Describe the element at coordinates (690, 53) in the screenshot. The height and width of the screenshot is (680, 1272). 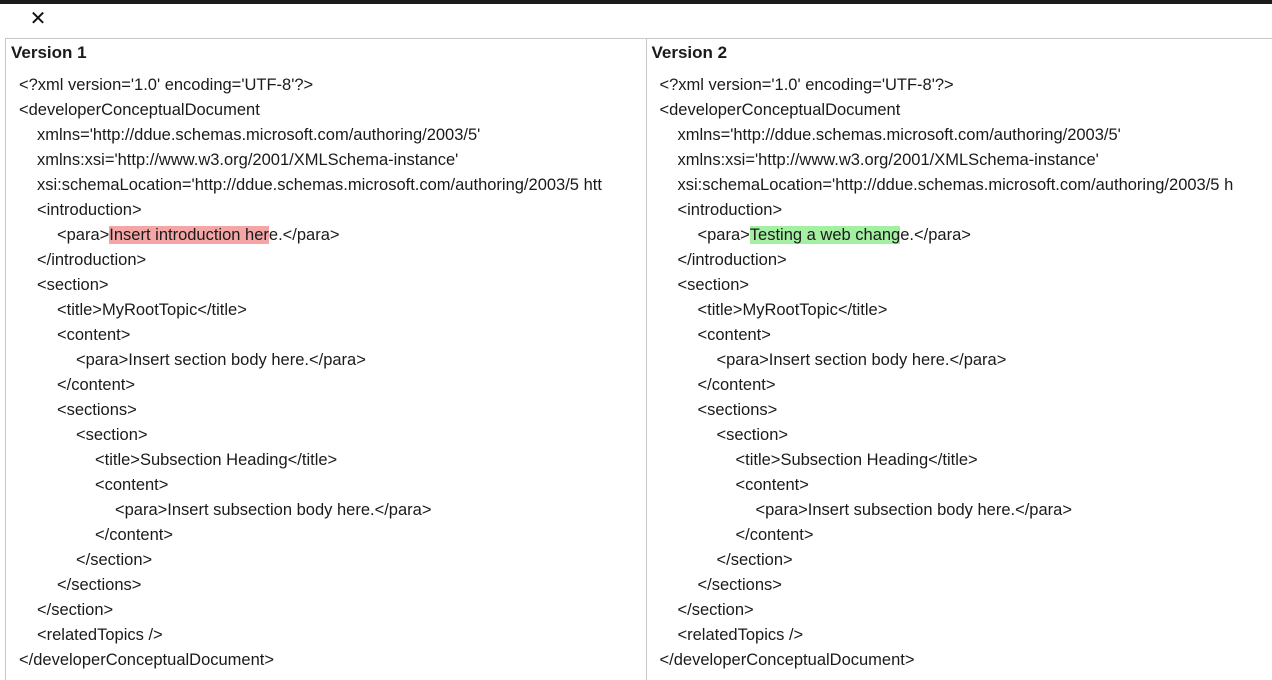
I see `version-2-title: Version 2` at that location.